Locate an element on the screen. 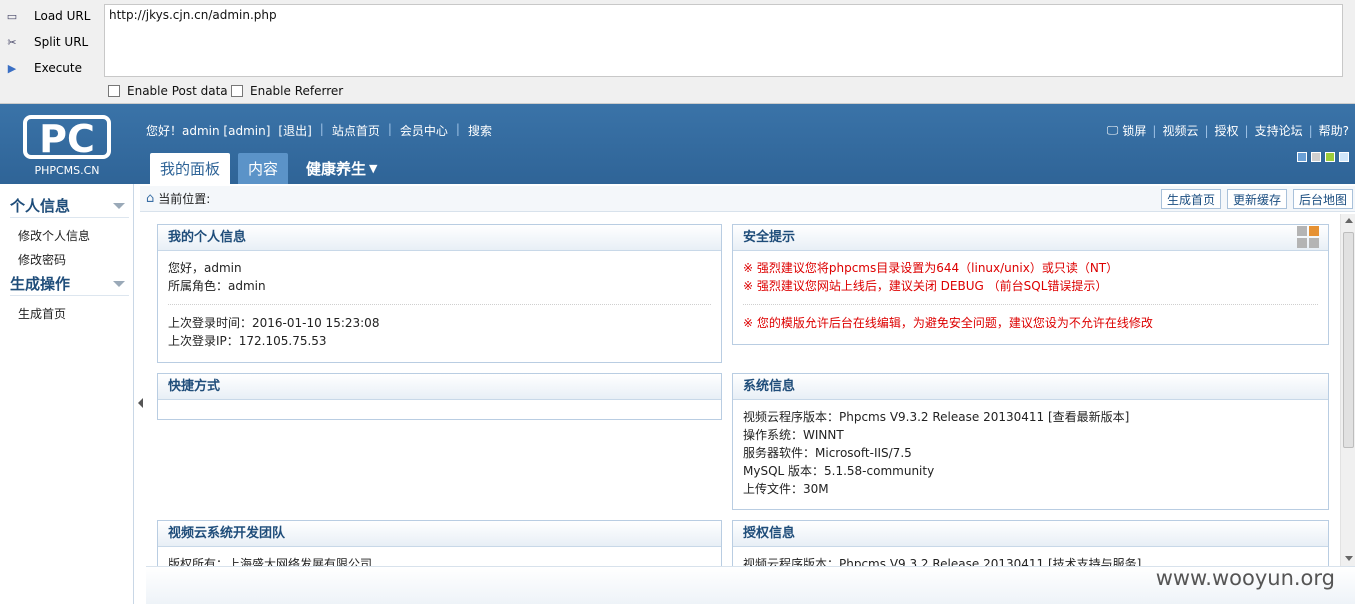  enable-referrer-checkbox: Enable Referrer is located at coordinates (287, 91).